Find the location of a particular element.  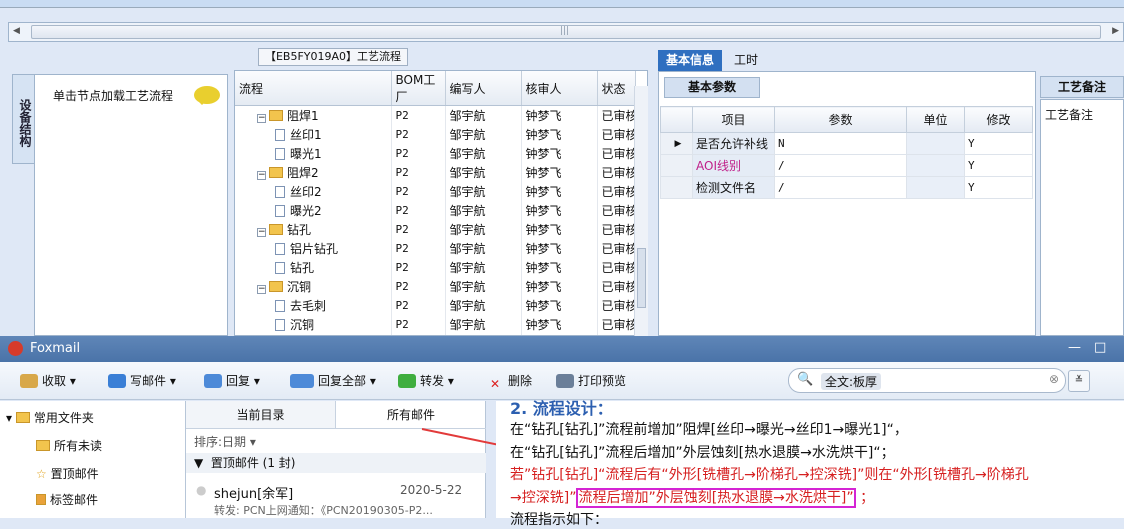

tree-node: − 阻焊1 is located at coordinates (313, 115).